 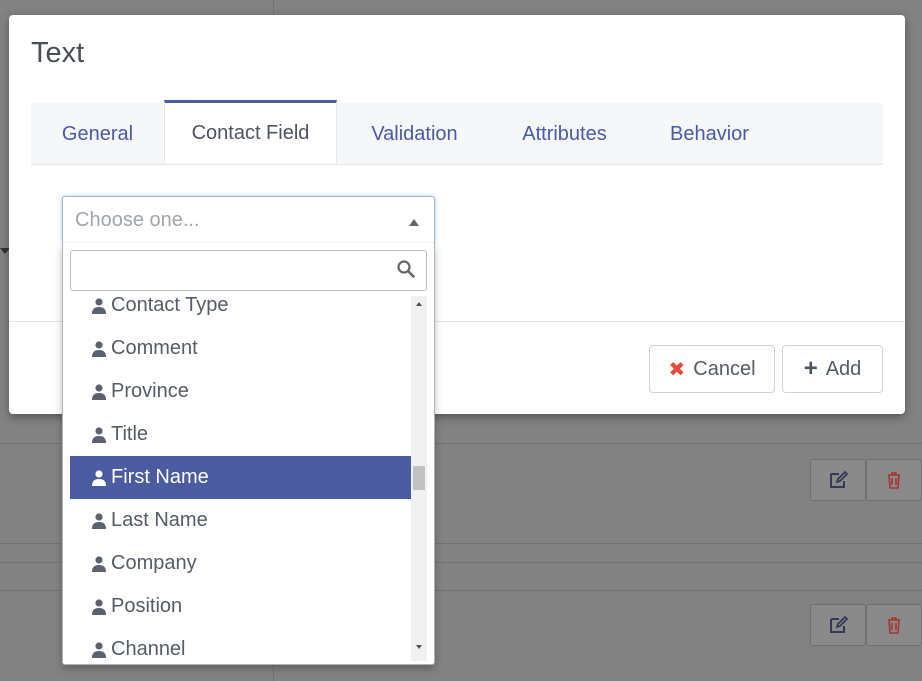 What do you see at coordinates (240, 606) in the screenshot?
I see `option-position: Position` at bounding box center [240, 606].